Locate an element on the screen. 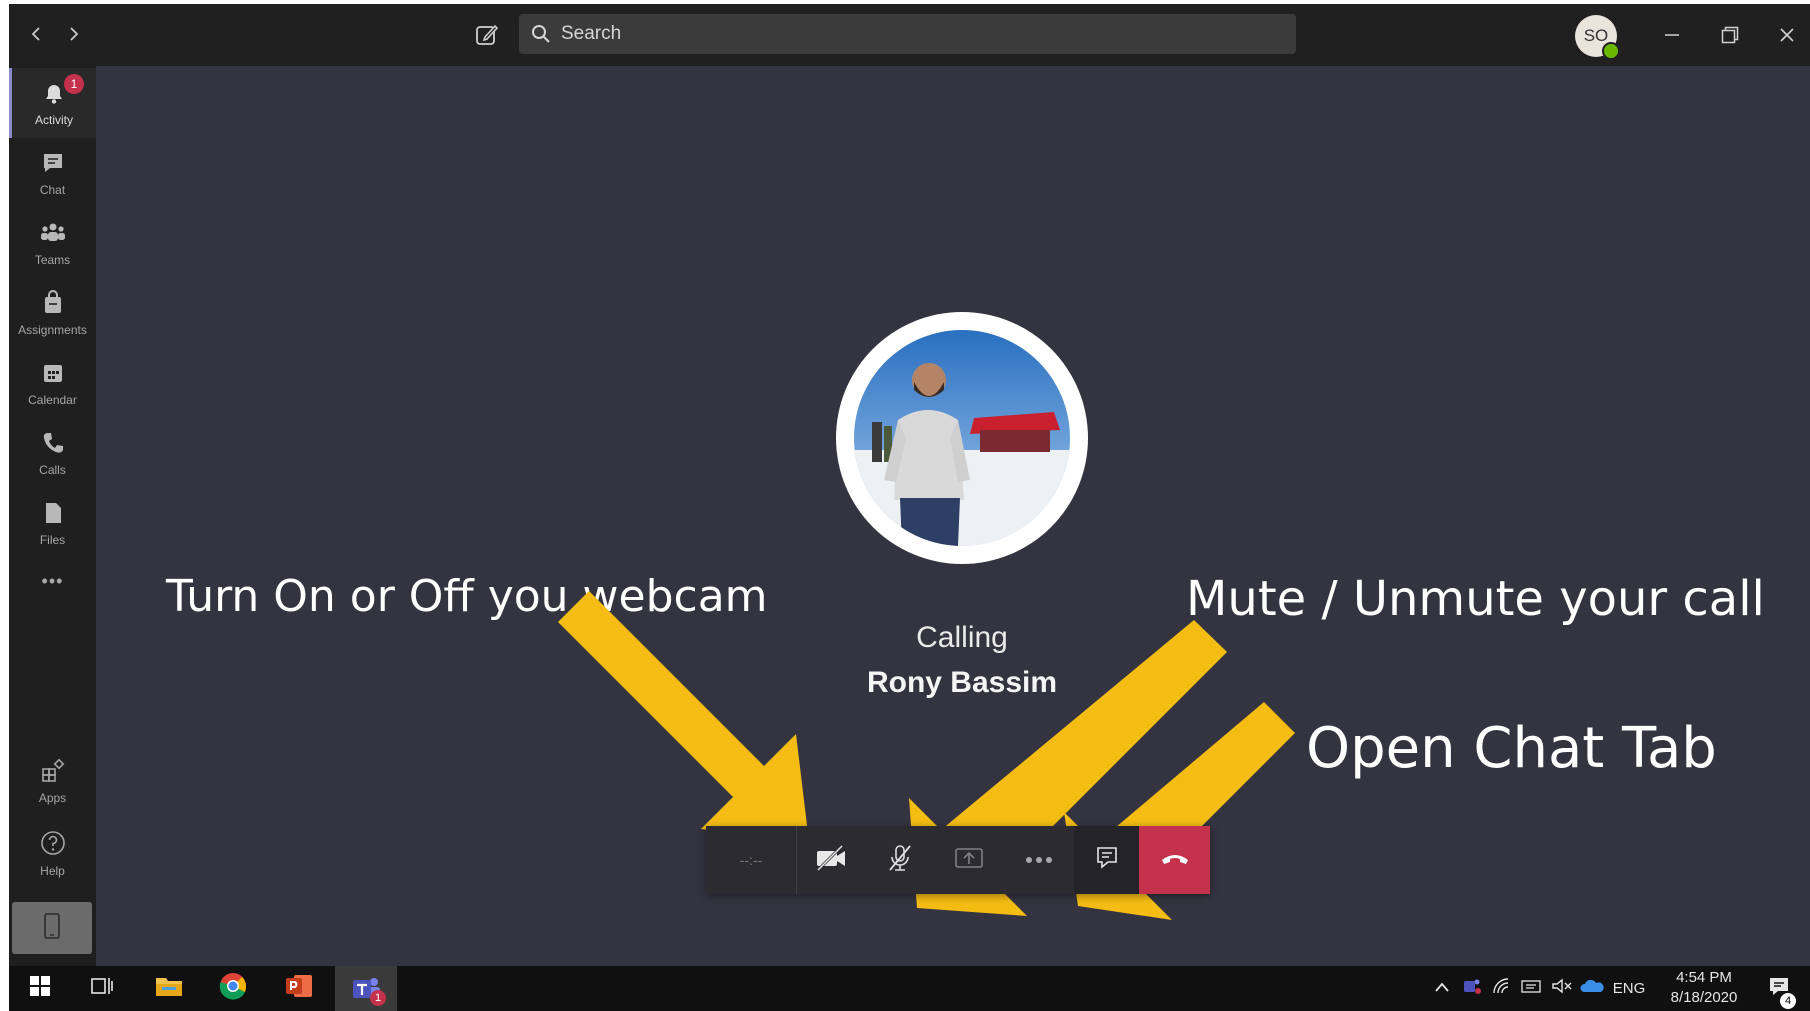  onedrive-cloud-icon is located at coordinates (1592, 988).